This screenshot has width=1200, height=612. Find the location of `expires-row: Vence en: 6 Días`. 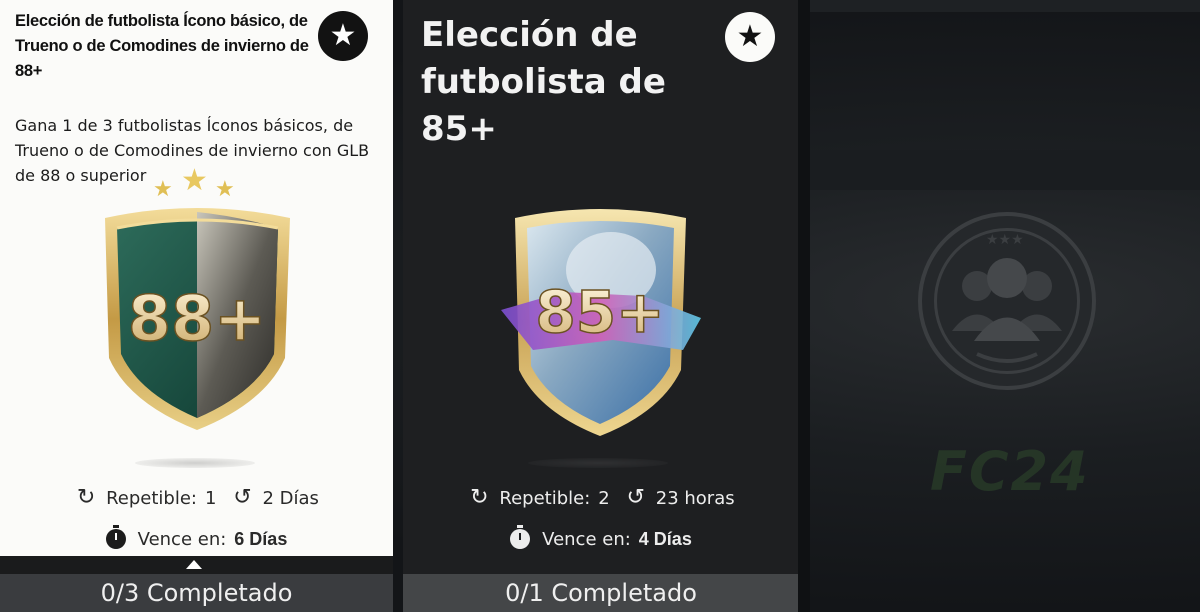

expires-row: Vence en: 6 Días is located at coordinates (196, 538).